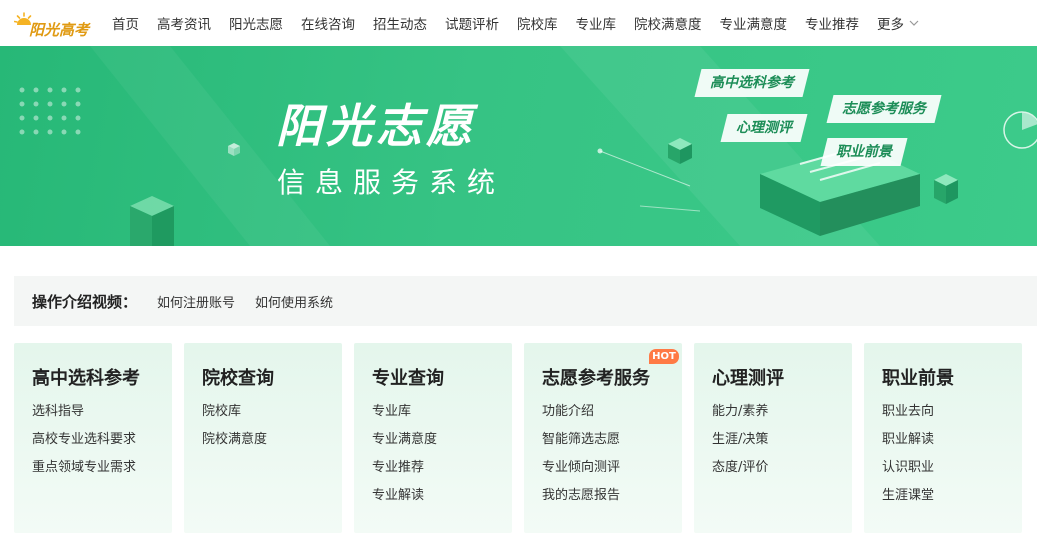 This screenshot has height=538, width=1037. What do you see at coordinates (764, 128) in the screenshot?
I see `banner-tag-psych-test: 心理测评` at bounding box center [764, 128].